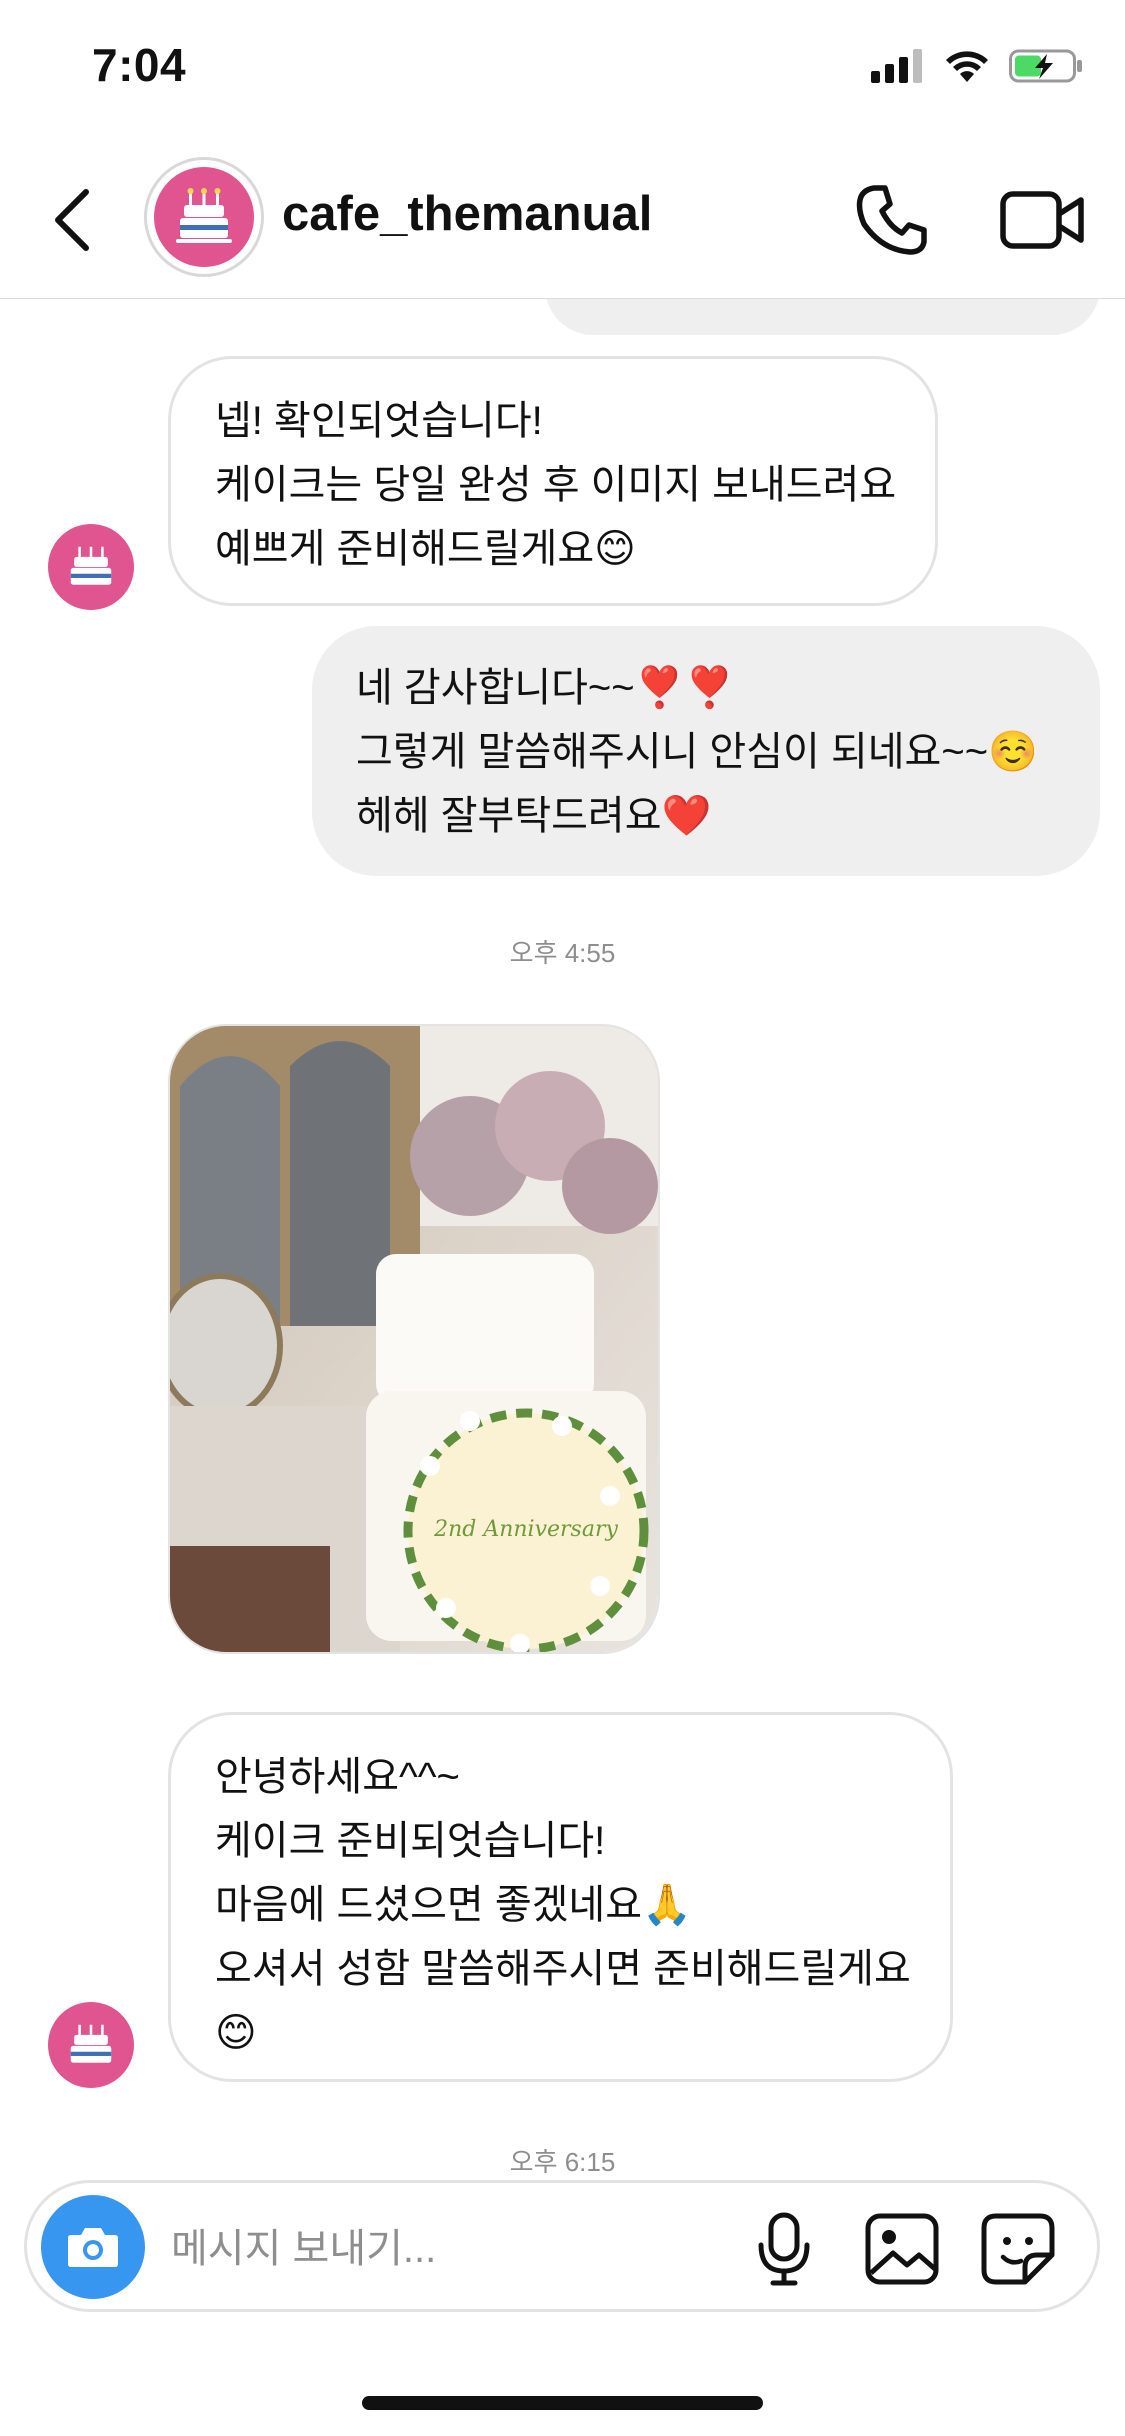  I want to click on cake-photo-image: 2nd Anniversary, so click(414, 1339).